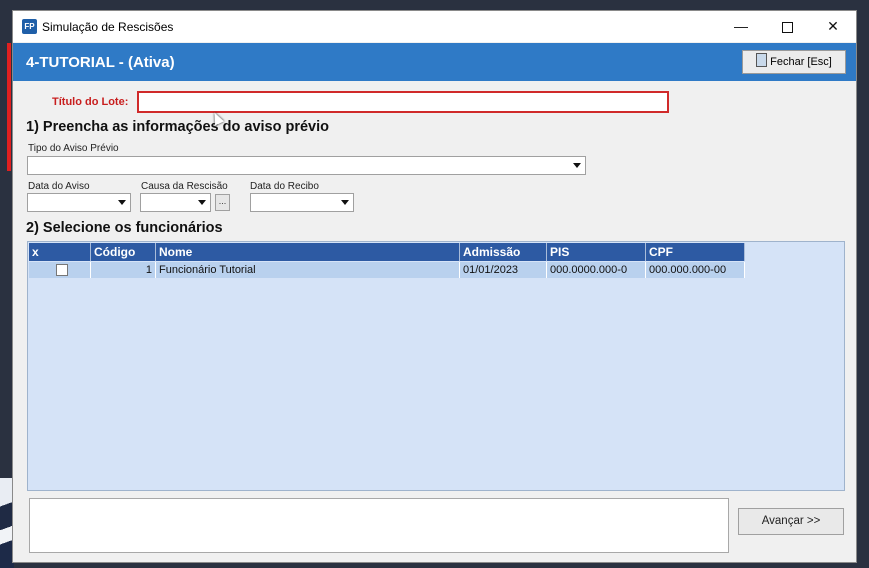 This screenshot has height=568, width=869. Describe the element at coordinates (741, 26) in the screenshot. I see `minimize-button: —` at that location.